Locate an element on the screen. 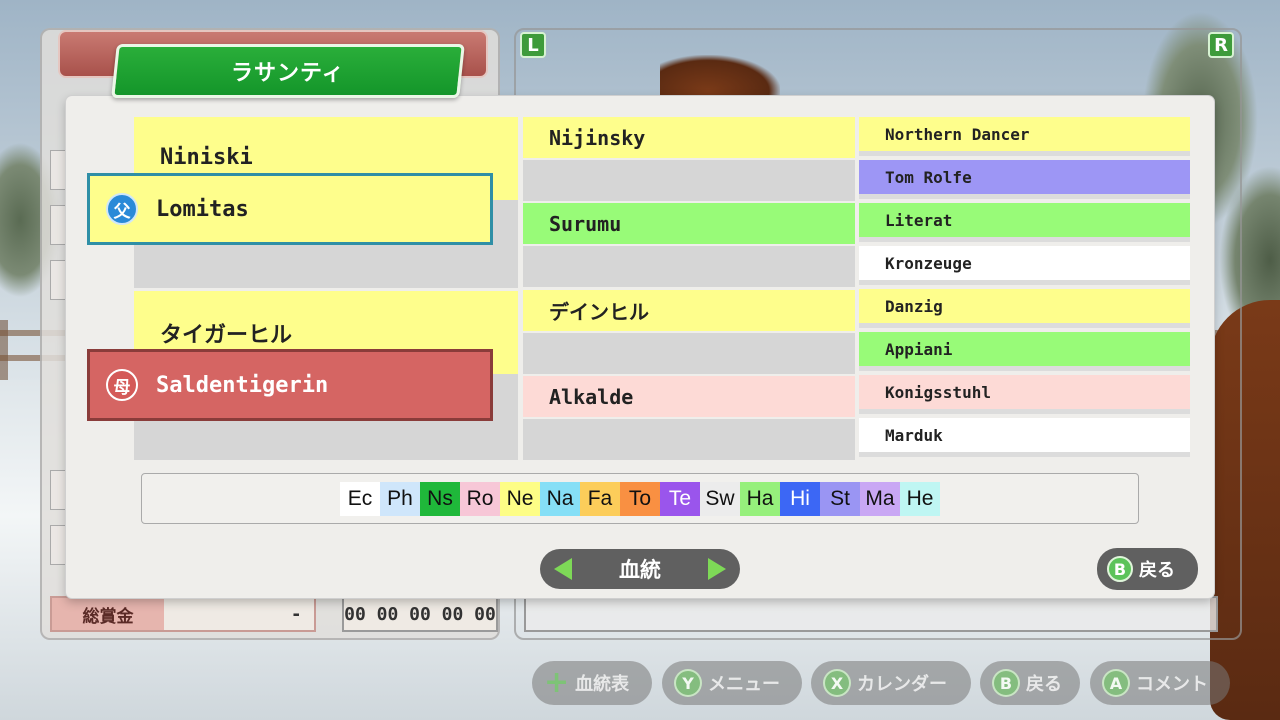 The height and width of the screenshot is (720, 1280). pedigree-name: Alkalde is located at coordinates (591, 396).